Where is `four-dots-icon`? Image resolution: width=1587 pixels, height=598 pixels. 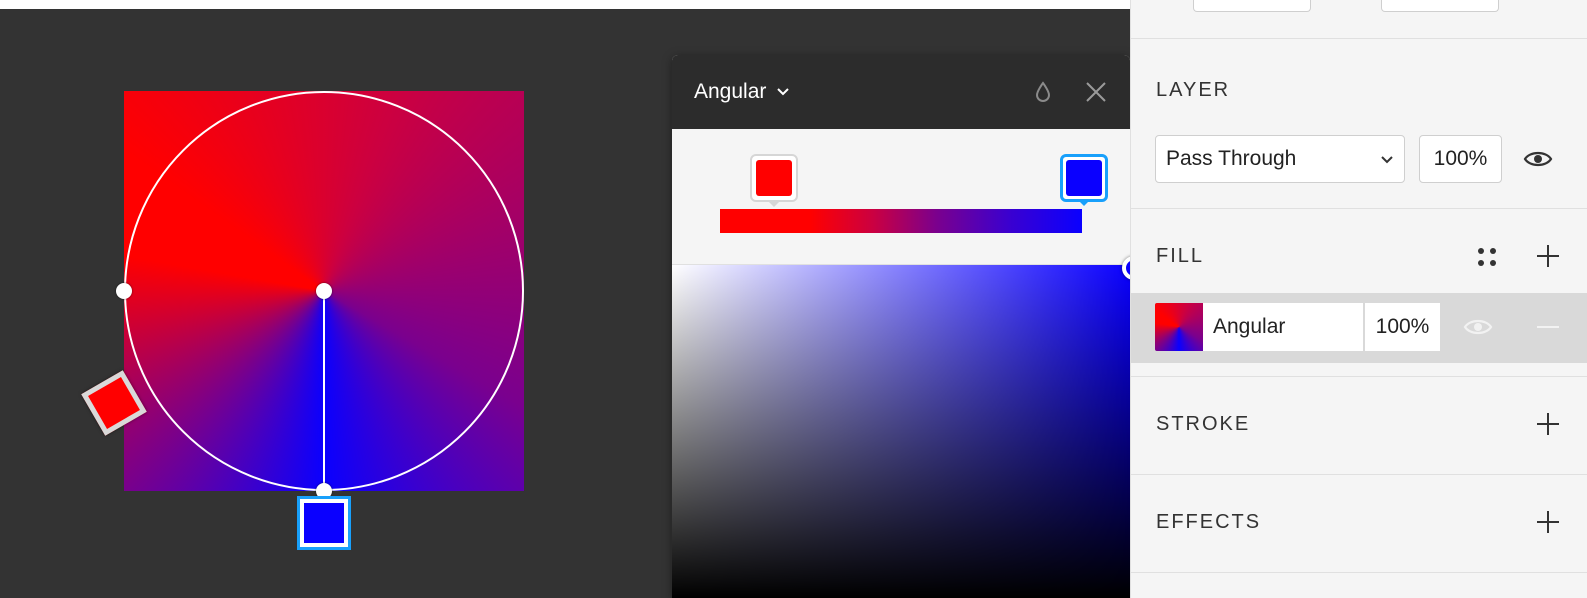
four-dots-icon is located at coordinates (1487, 257).